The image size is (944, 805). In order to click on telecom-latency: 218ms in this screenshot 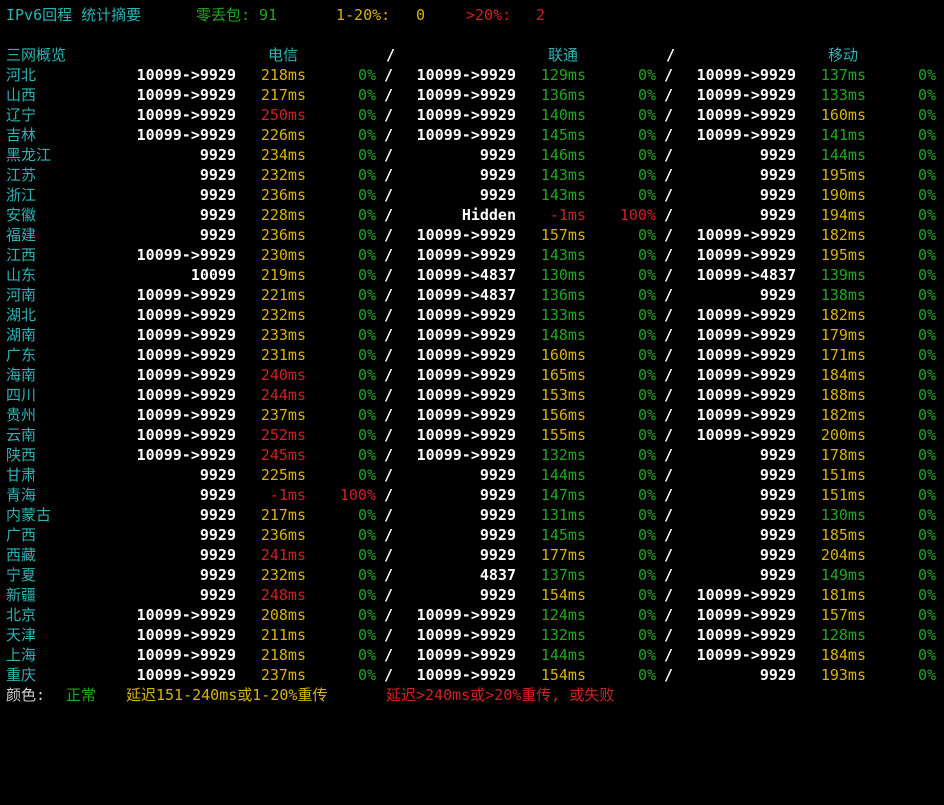, I will do `click(283, 75)`.